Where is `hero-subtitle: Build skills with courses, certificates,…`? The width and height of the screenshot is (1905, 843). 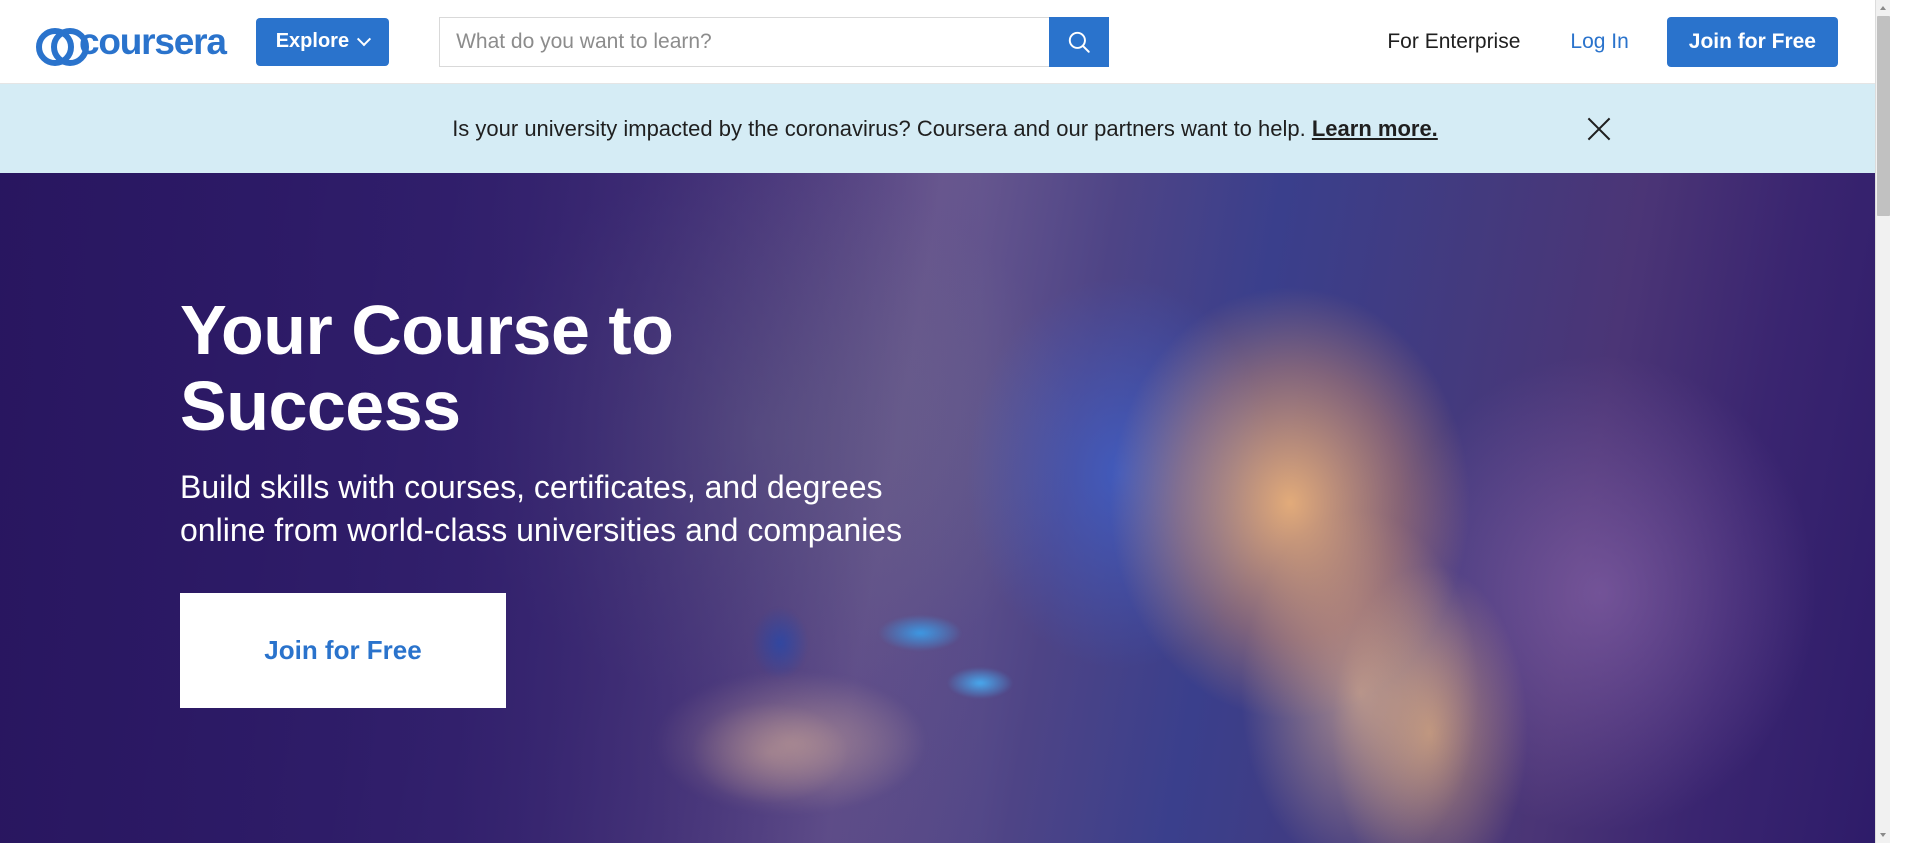
hero-subtitle: Build skills with courses, certificates,… is located at coordinates (541, 508).